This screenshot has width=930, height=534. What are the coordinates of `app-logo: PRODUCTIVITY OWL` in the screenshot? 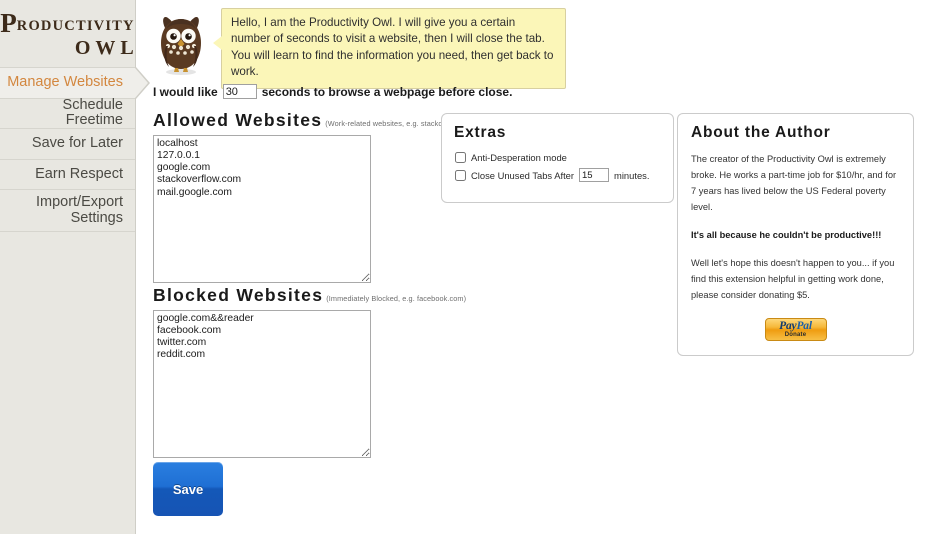 It's located at (67, 34).